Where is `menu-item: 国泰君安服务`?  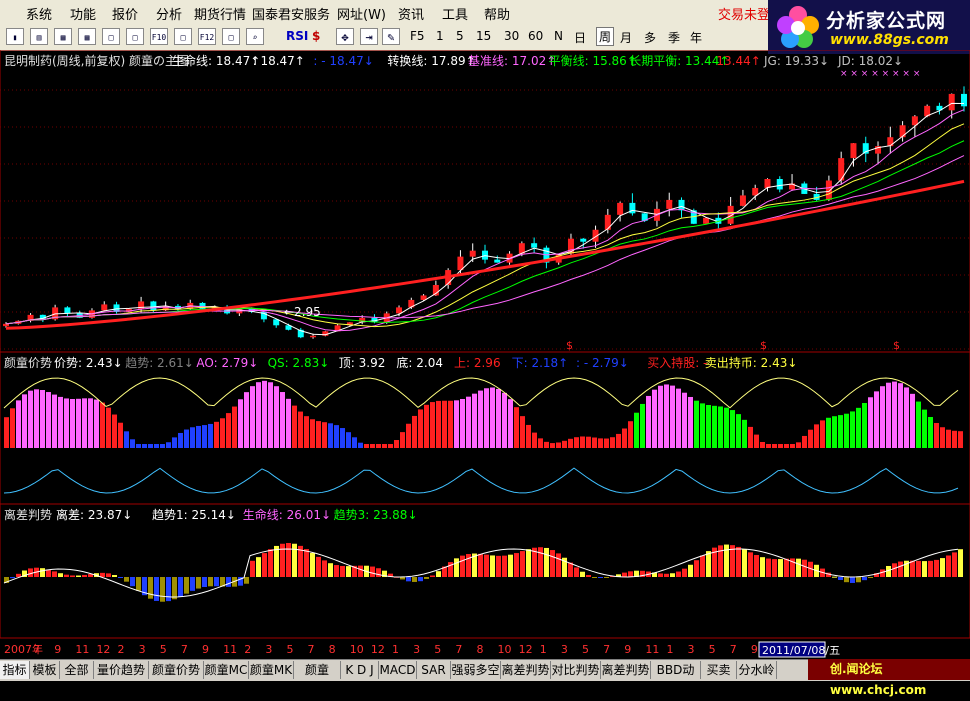 menu-item: 国泰君安服务 is located at coordinates (291, 13).